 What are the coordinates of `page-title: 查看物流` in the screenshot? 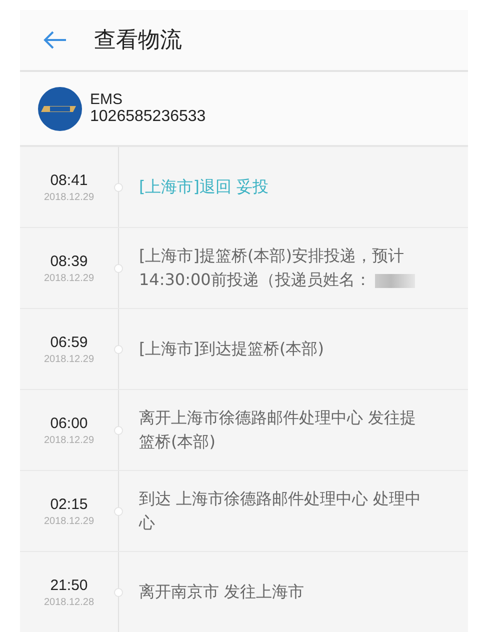 It's located at (138, 41).